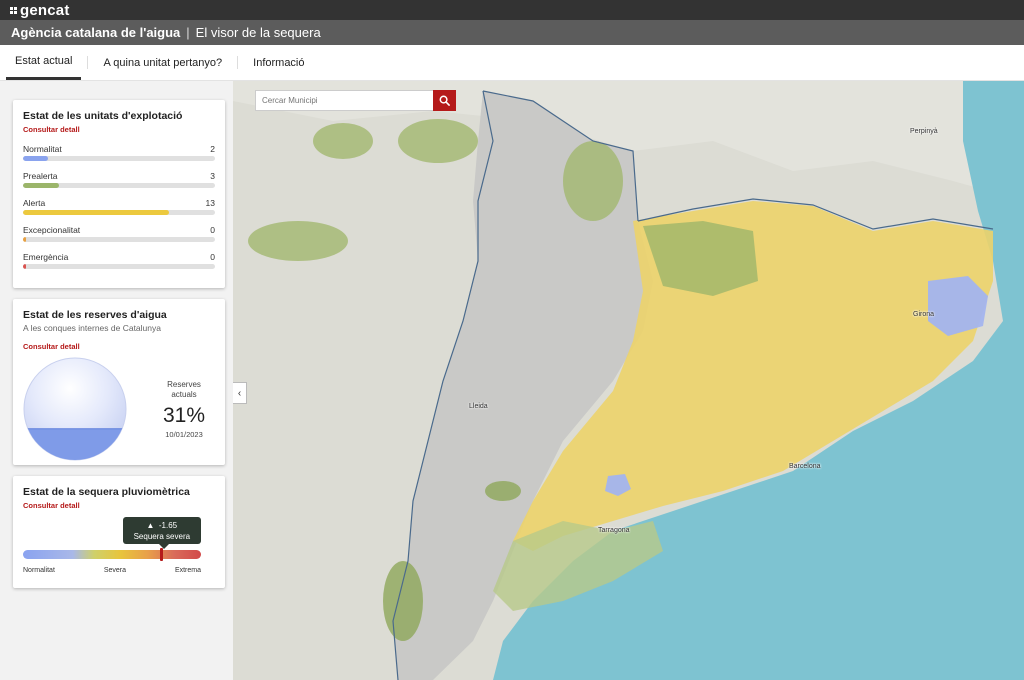  I want to click on unit-label: Emergència, so click(46, 257).